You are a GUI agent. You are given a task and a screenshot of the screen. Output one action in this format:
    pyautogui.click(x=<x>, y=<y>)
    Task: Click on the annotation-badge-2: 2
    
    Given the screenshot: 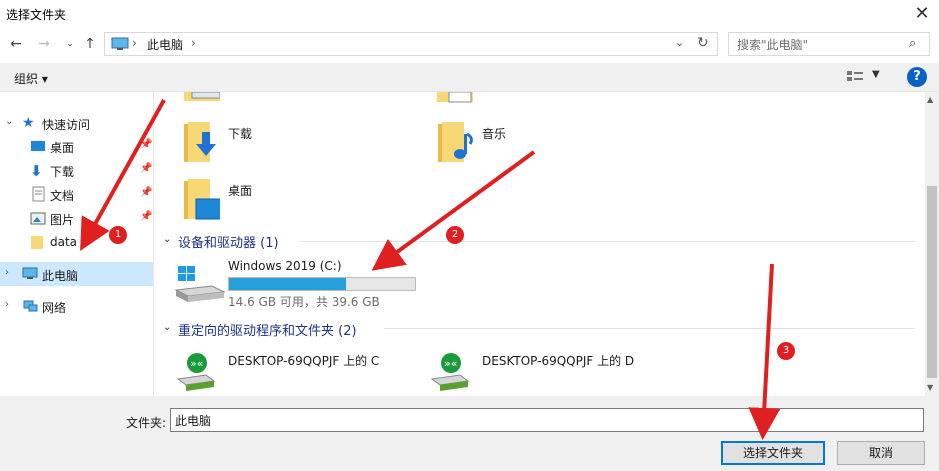 What is the action you would take?
    pyautogui.click(x=455, y=235)
    